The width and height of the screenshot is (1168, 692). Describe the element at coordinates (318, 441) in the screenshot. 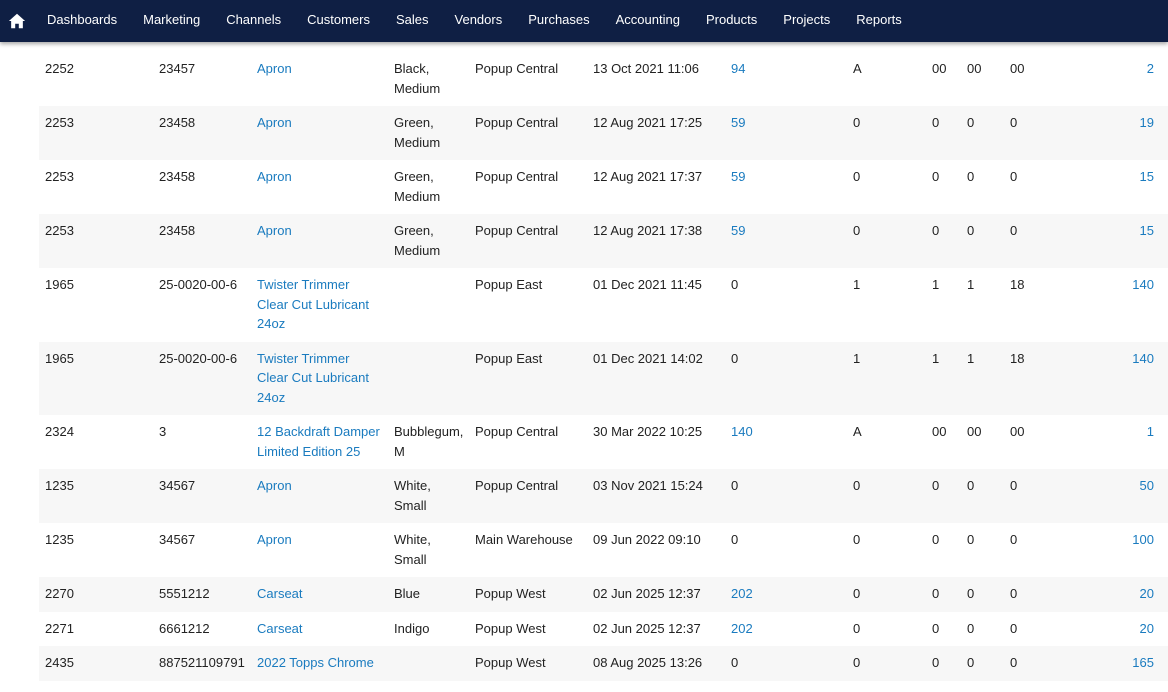

I see `row-product-link: 12 Backdraft Damper Limited Edition 25` at that location.